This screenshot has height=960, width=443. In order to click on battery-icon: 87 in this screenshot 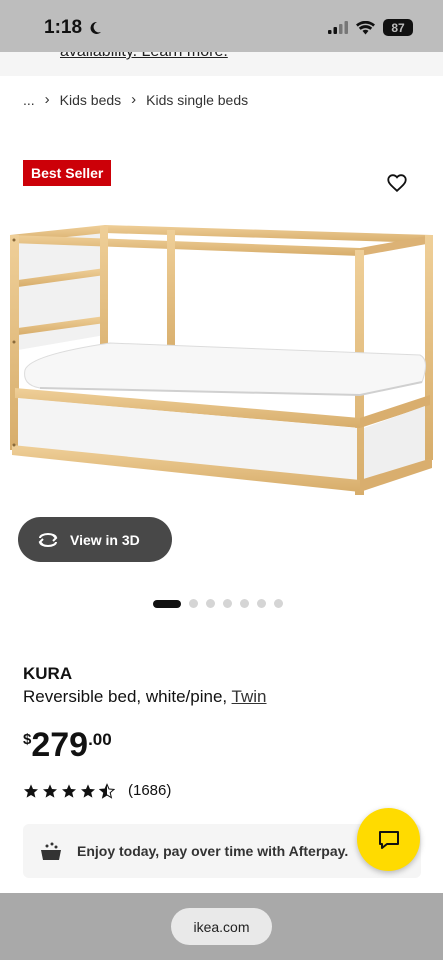, I will do `click(398, 27)`.